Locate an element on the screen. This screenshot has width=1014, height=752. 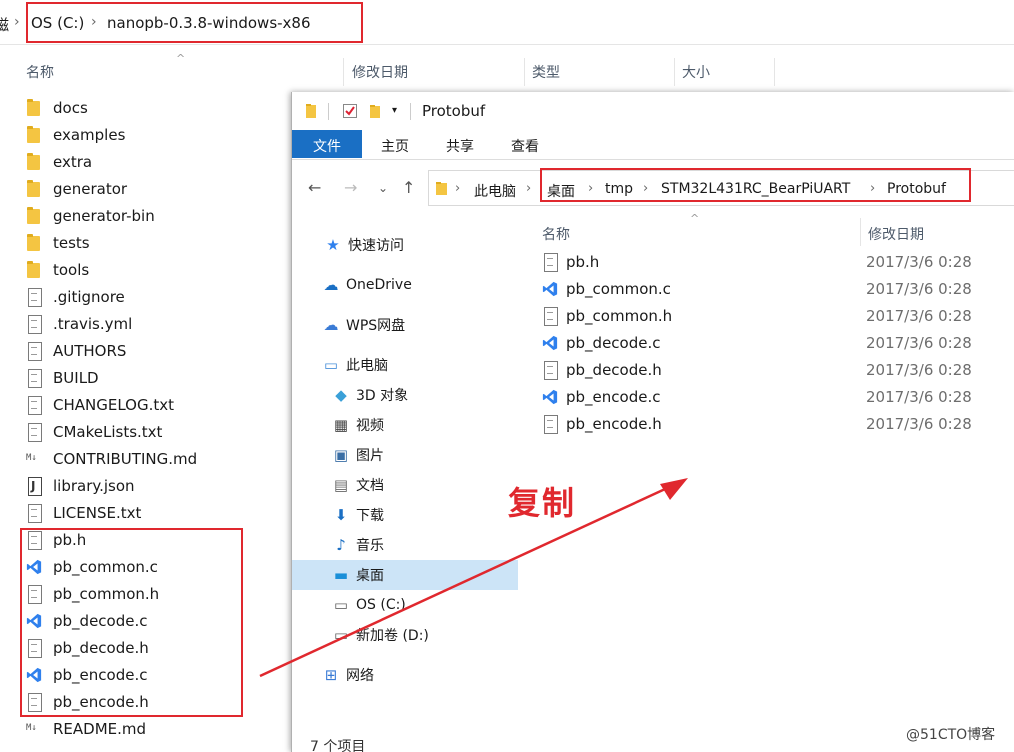
sidebar-item: ▣ 图片 is located at coordinates (405, 455).